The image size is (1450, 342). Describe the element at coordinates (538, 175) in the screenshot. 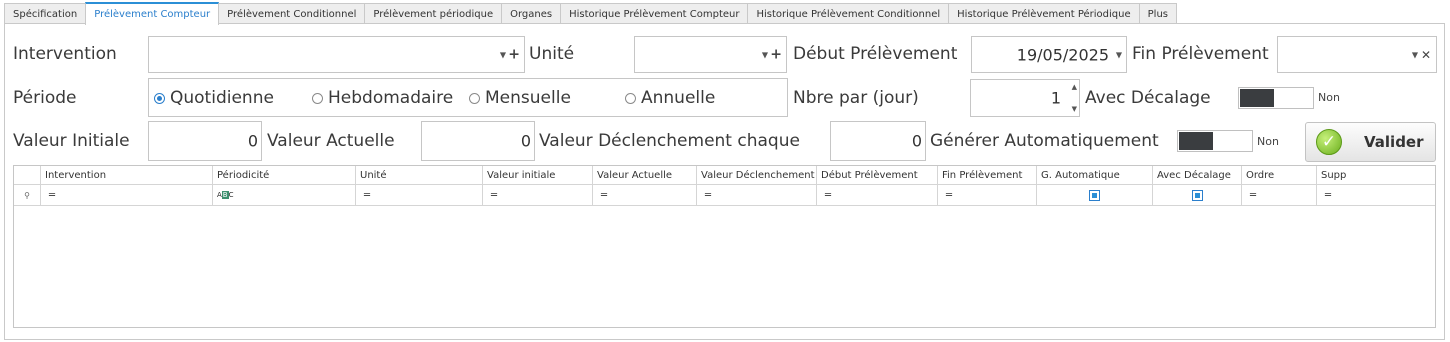

I see `column-header-valeur-initiale: Valeur initiale` at that location.